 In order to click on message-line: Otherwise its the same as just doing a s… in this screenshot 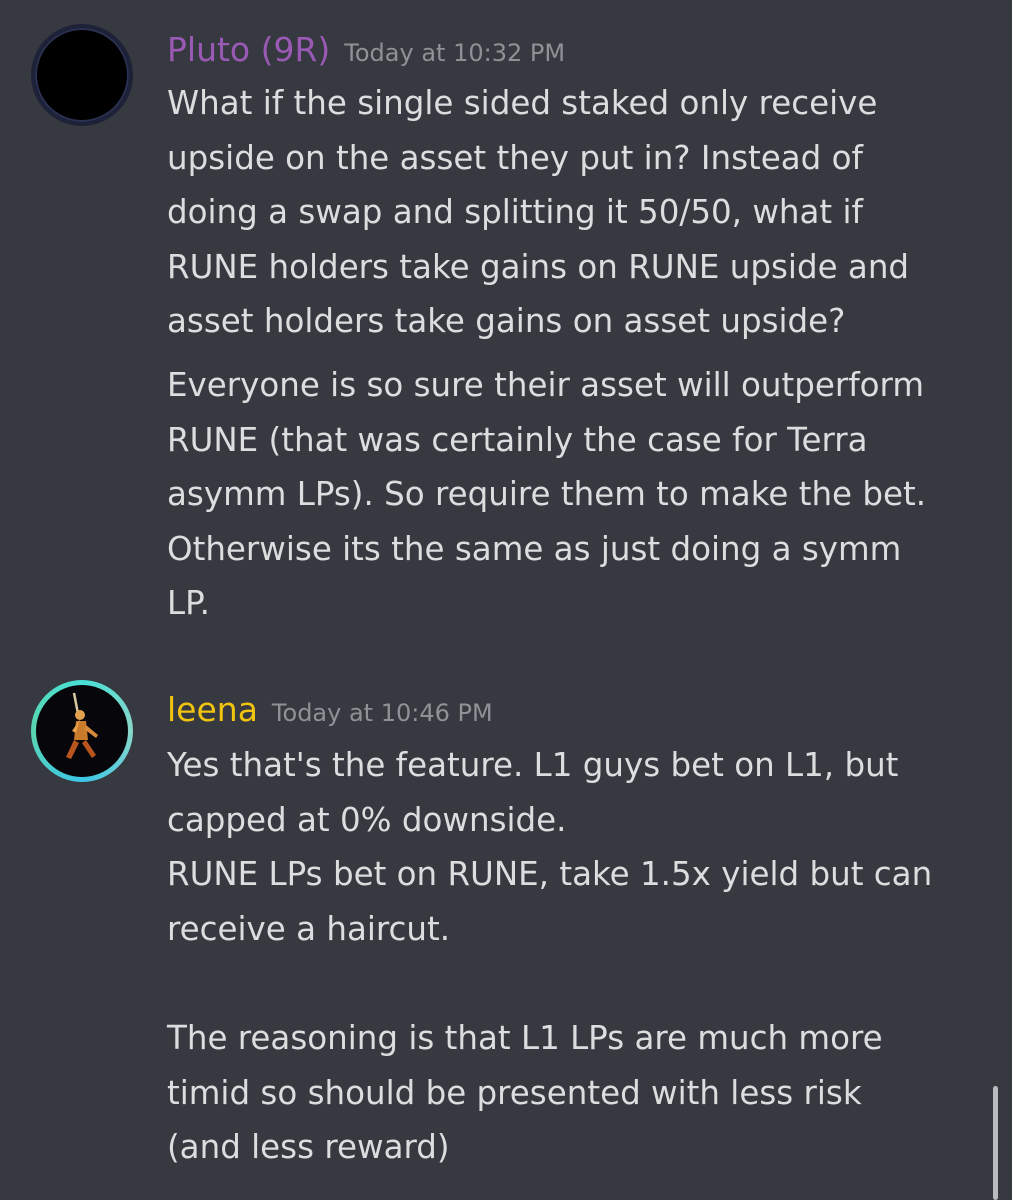, I will do `click(534, 548)`.